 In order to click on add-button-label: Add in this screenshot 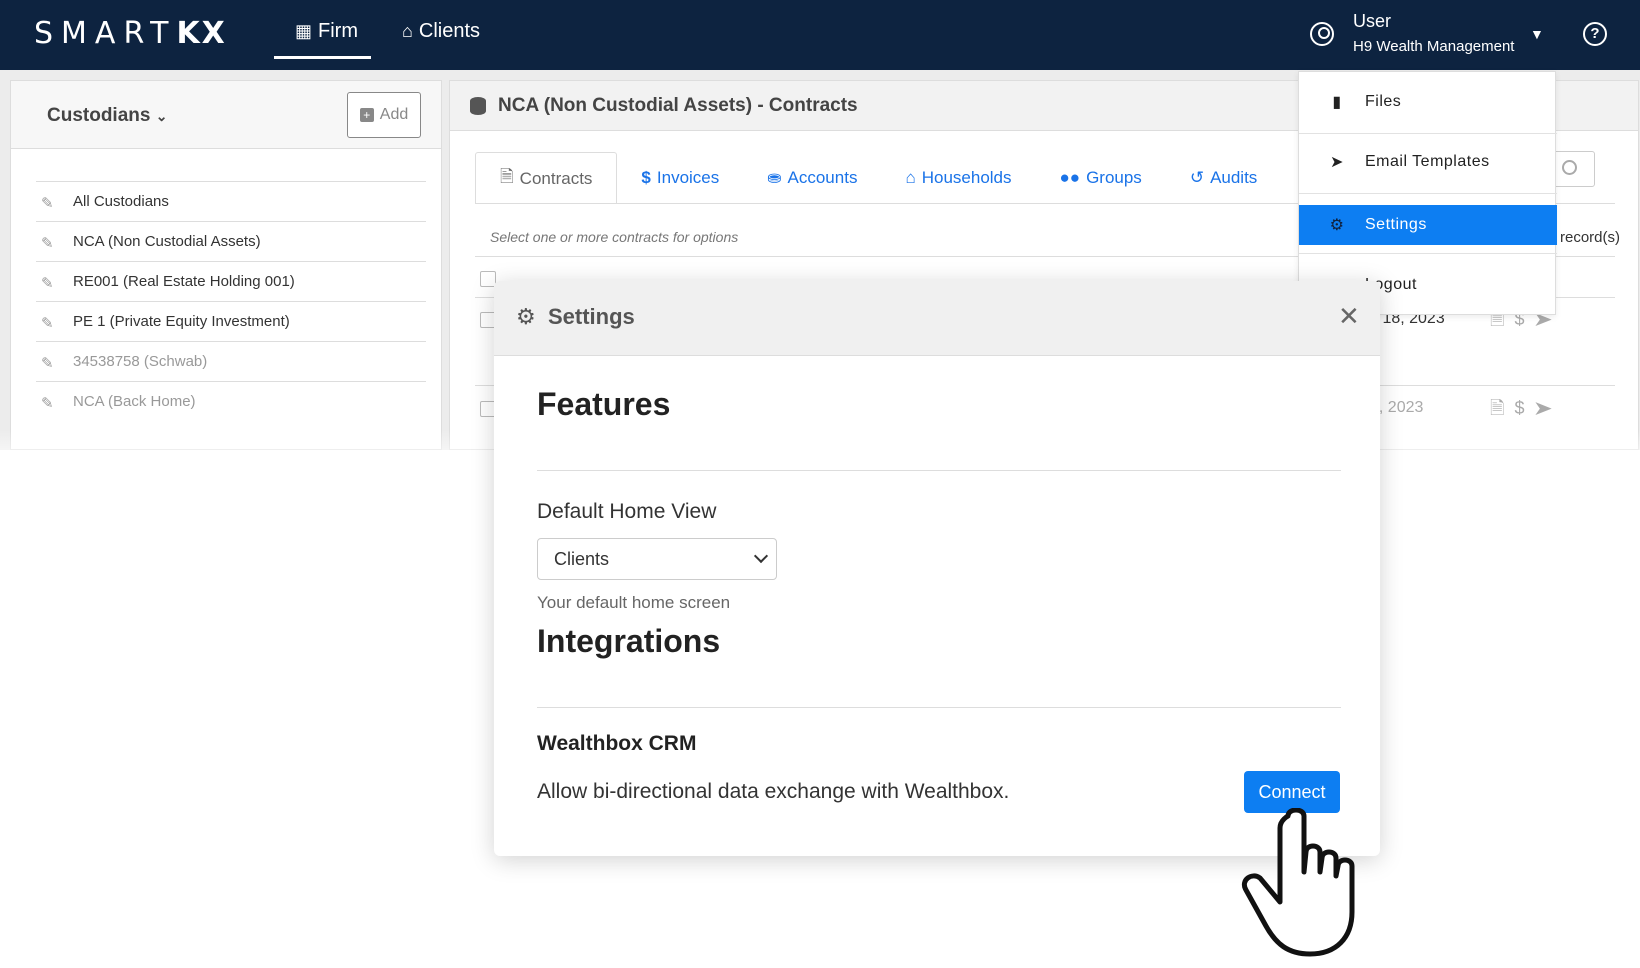, I will do `click(394, 114)`.